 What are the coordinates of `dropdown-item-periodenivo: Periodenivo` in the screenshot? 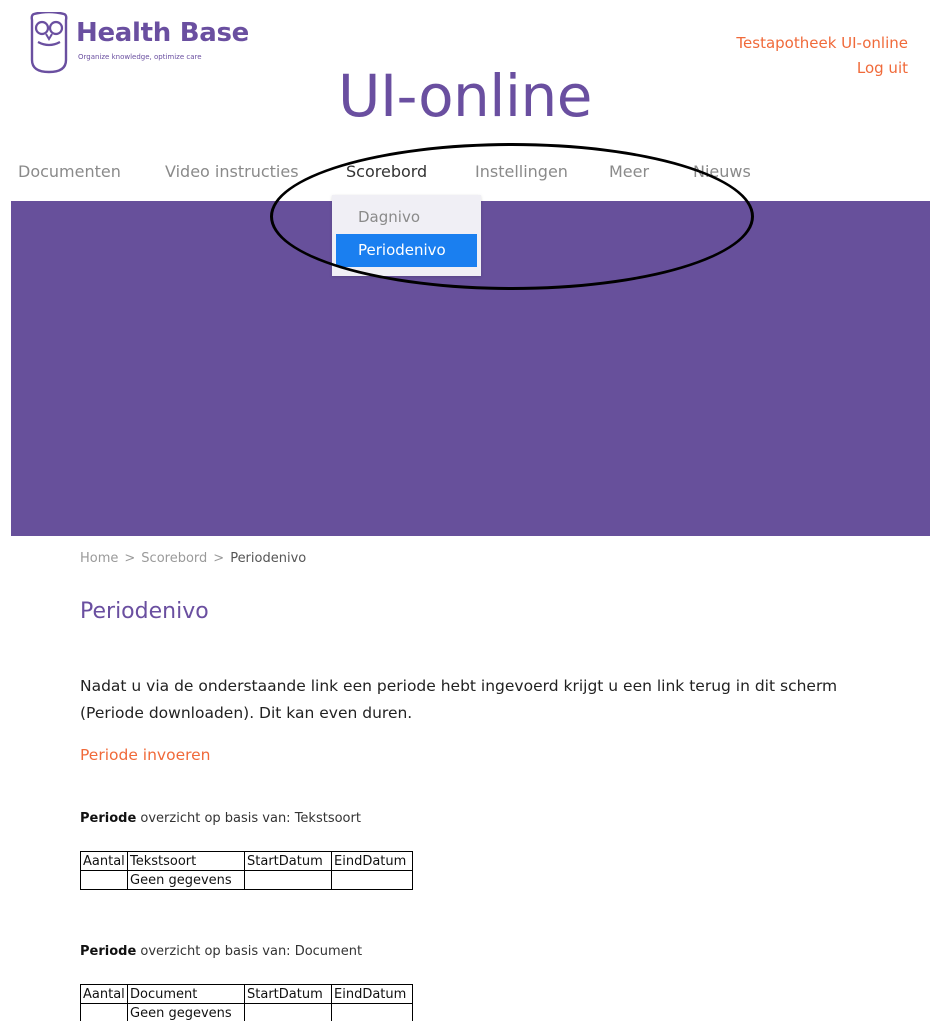 It's located at (406, 250).